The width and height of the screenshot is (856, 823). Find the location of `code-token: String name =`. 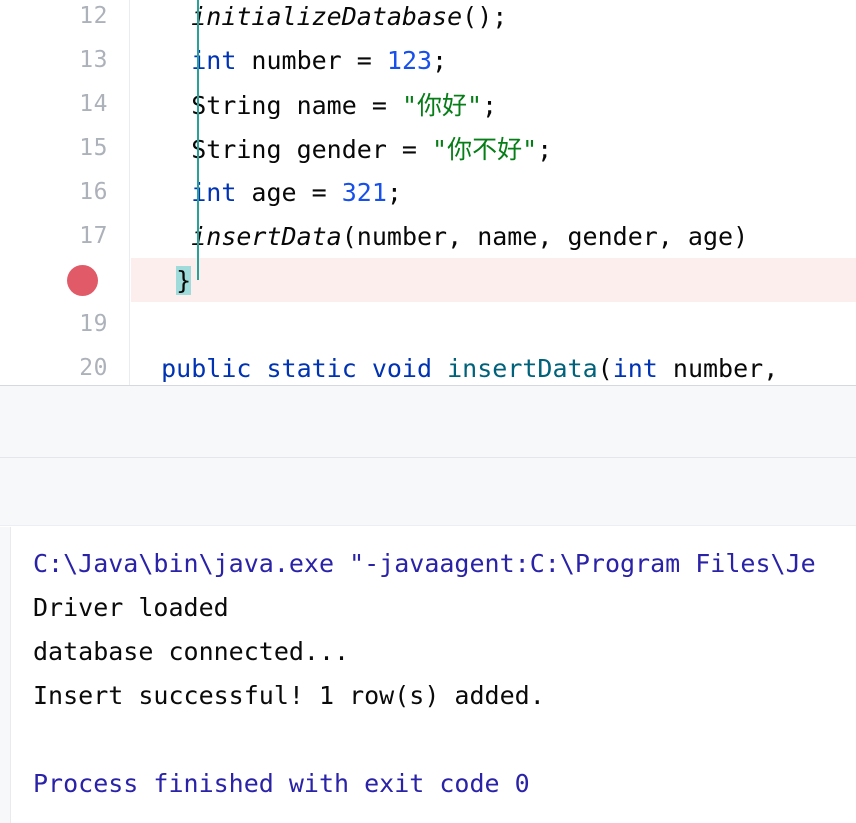

code-token: String name = is located at coordinates (266, 105).